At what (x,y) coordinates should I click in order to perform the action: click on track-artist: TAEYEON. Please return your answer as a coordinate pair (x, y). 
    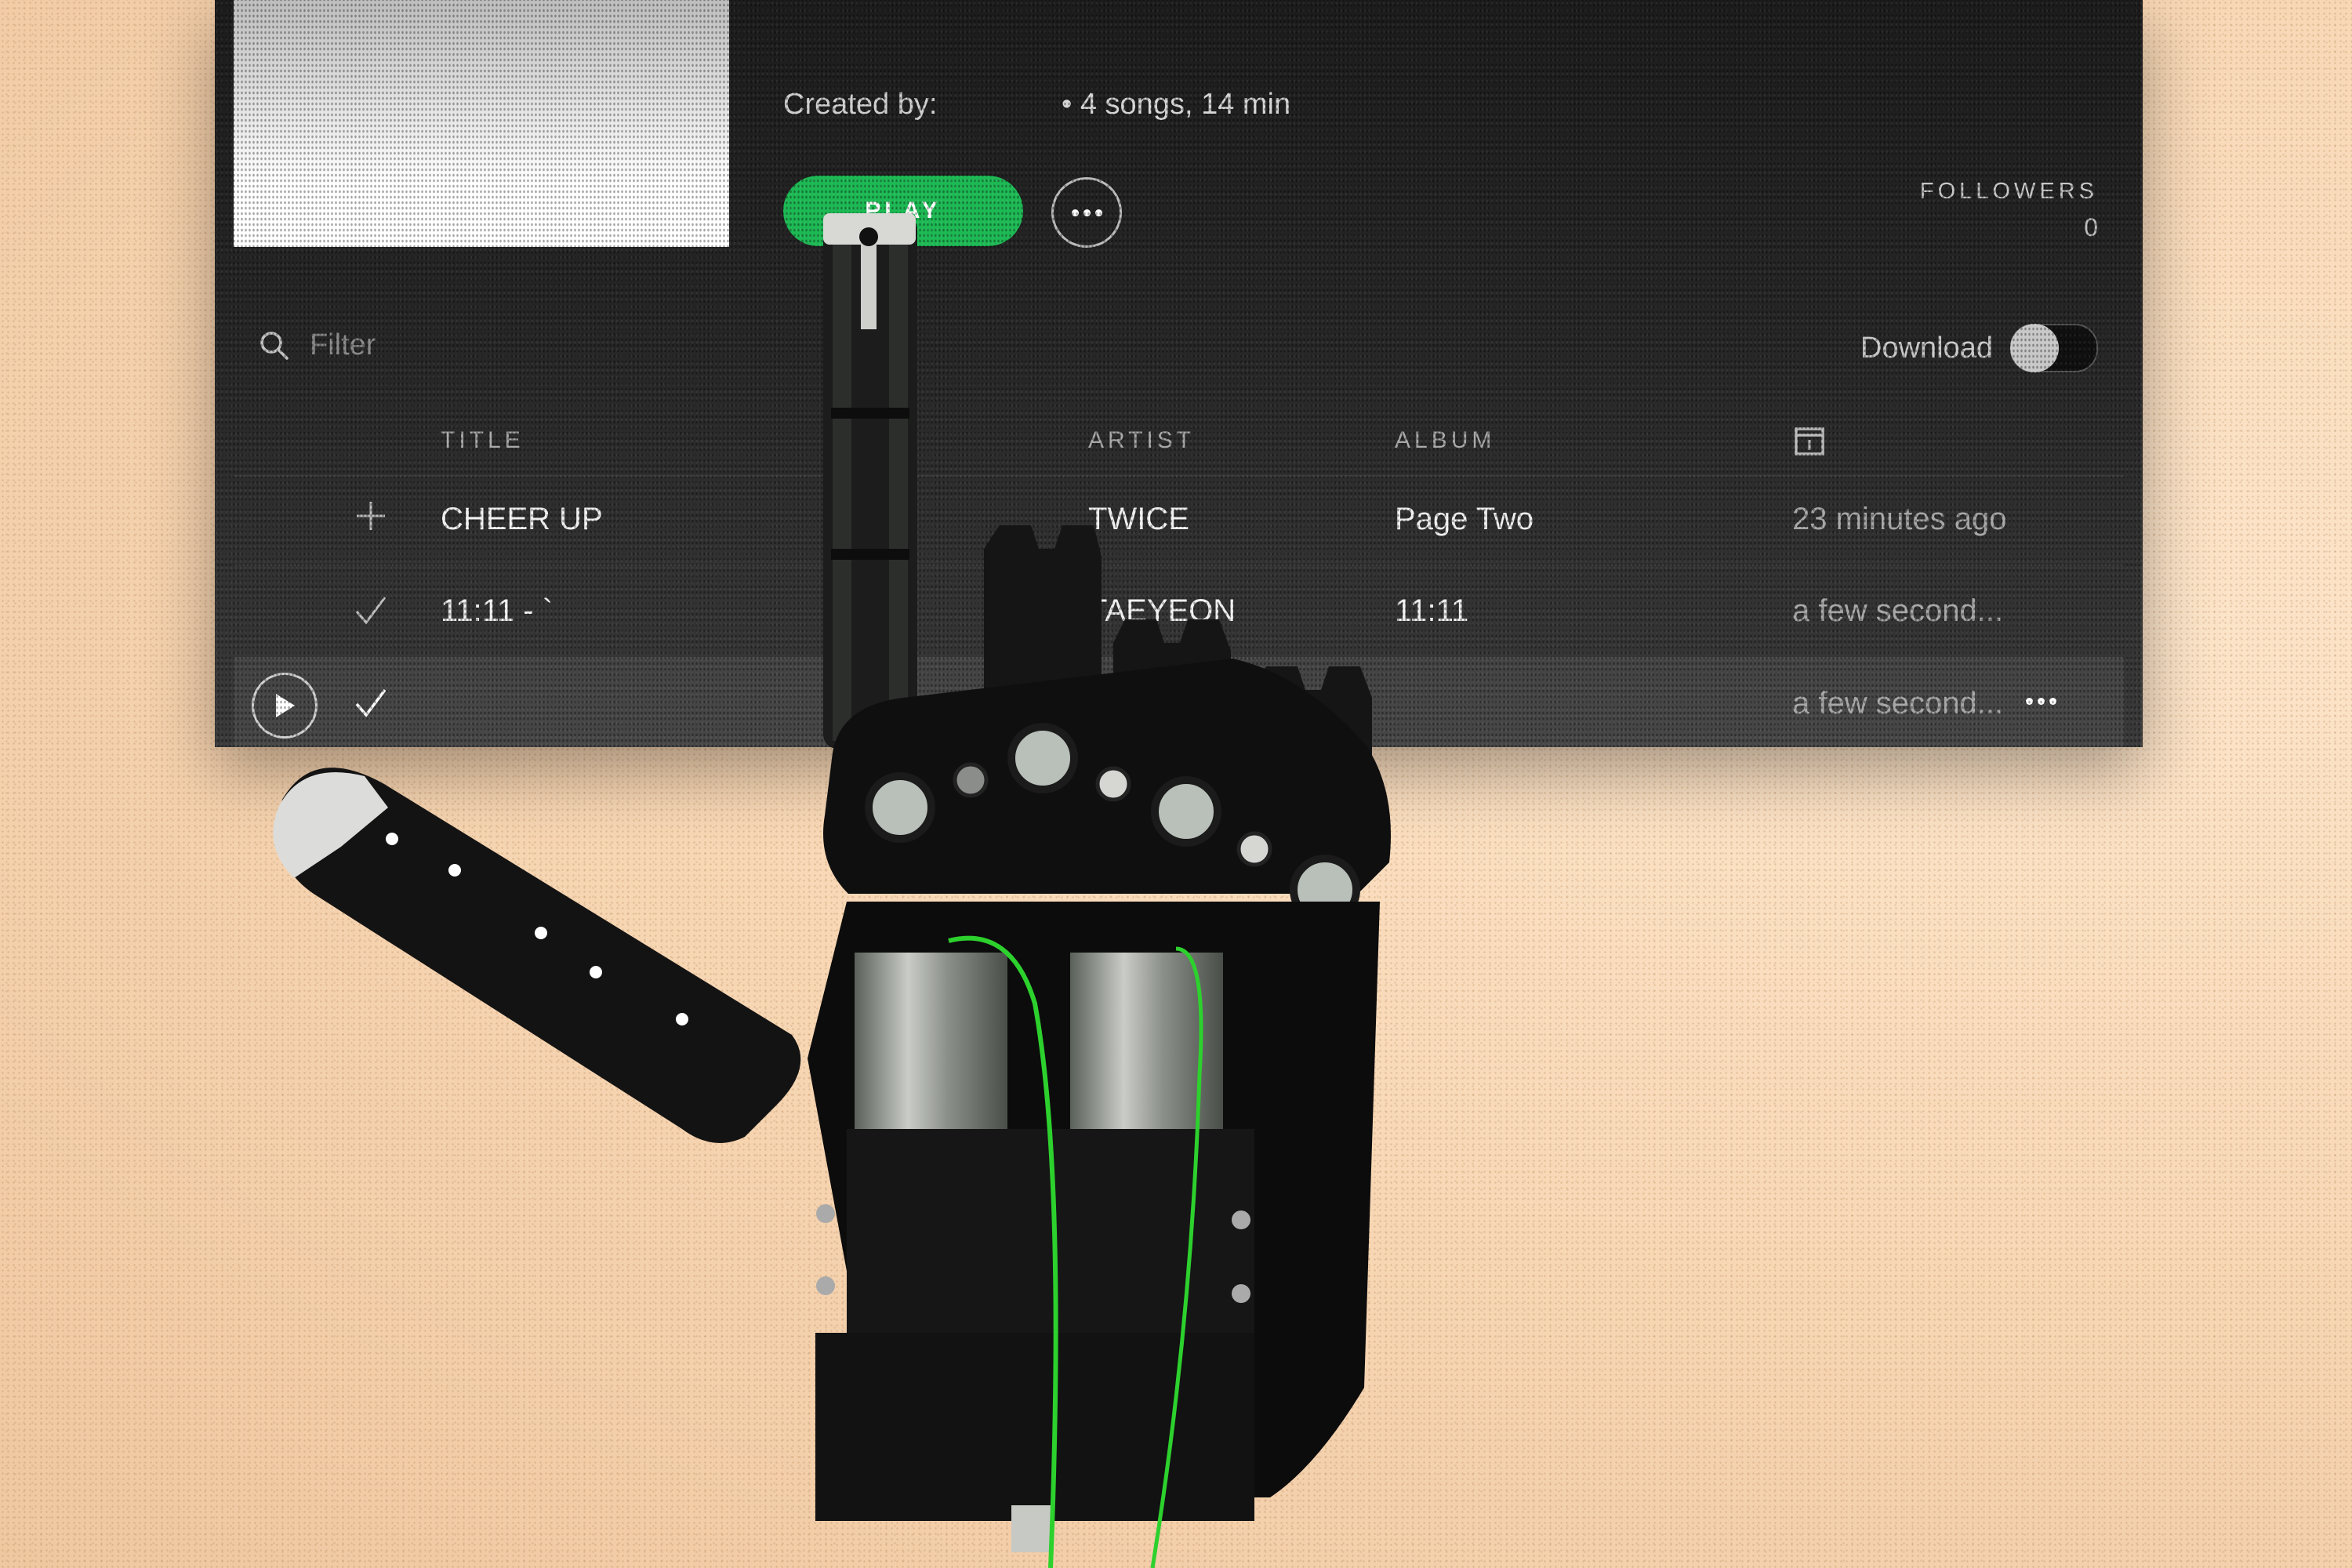
    Looking at the image, I should click on (1162, 611).